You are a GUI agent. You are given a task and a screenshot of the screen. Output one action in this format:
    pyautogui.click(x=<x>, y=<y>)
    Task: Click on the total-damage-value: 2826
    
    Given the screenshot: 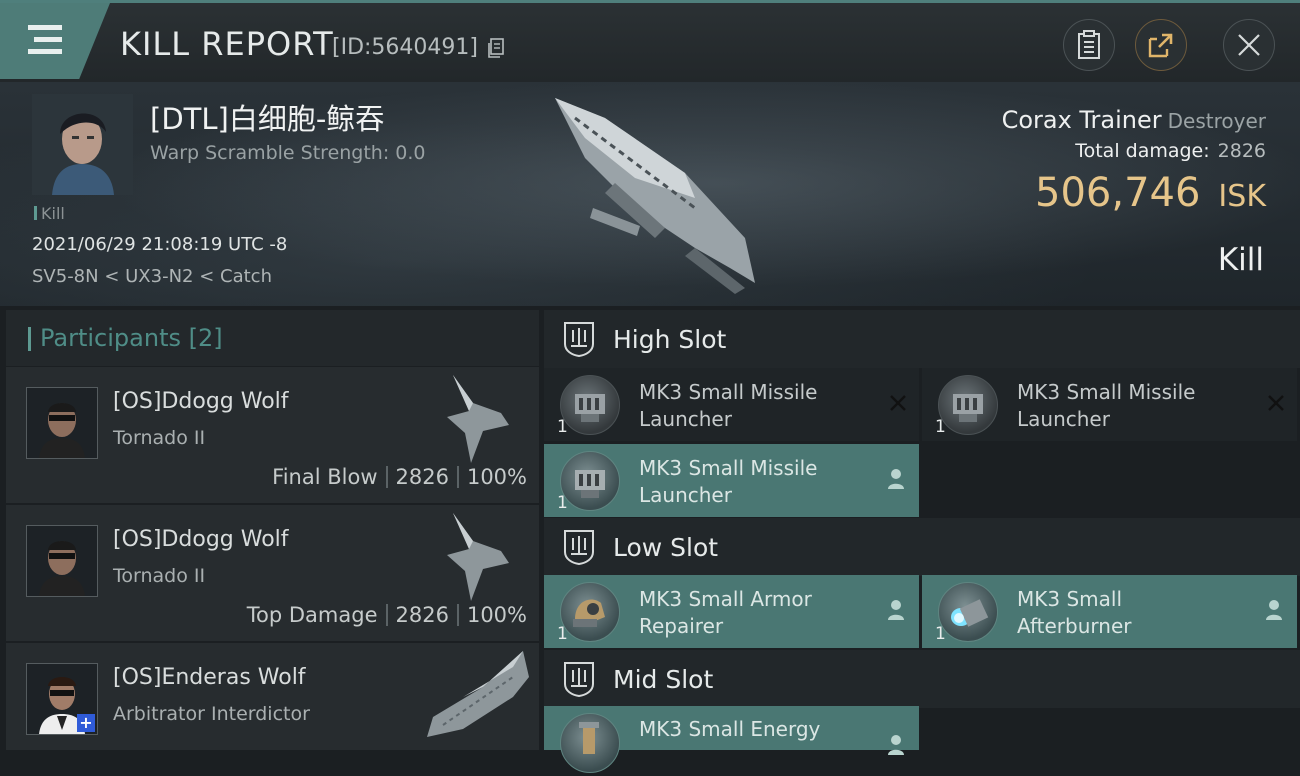 What is the action you would take?
    pyautogui.click(x=1241, y=151)
    